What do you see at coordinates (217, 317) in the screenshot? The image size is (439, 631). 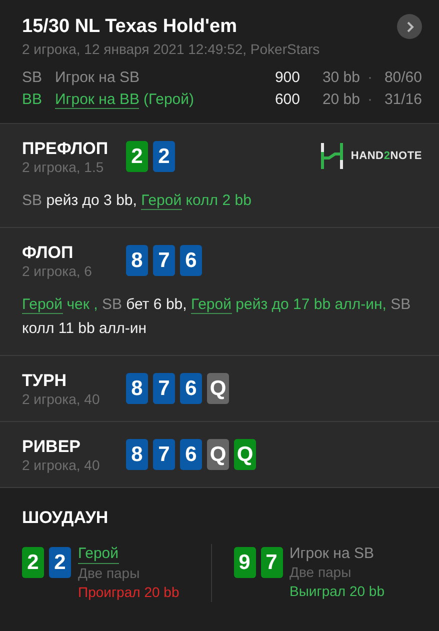 I see `action-line: Герой чек , SB бет 6 bb, Герой рейз до 17 bb алл-ин, SB колл 11 bb алл-ин` at bounding box center [217, 317].